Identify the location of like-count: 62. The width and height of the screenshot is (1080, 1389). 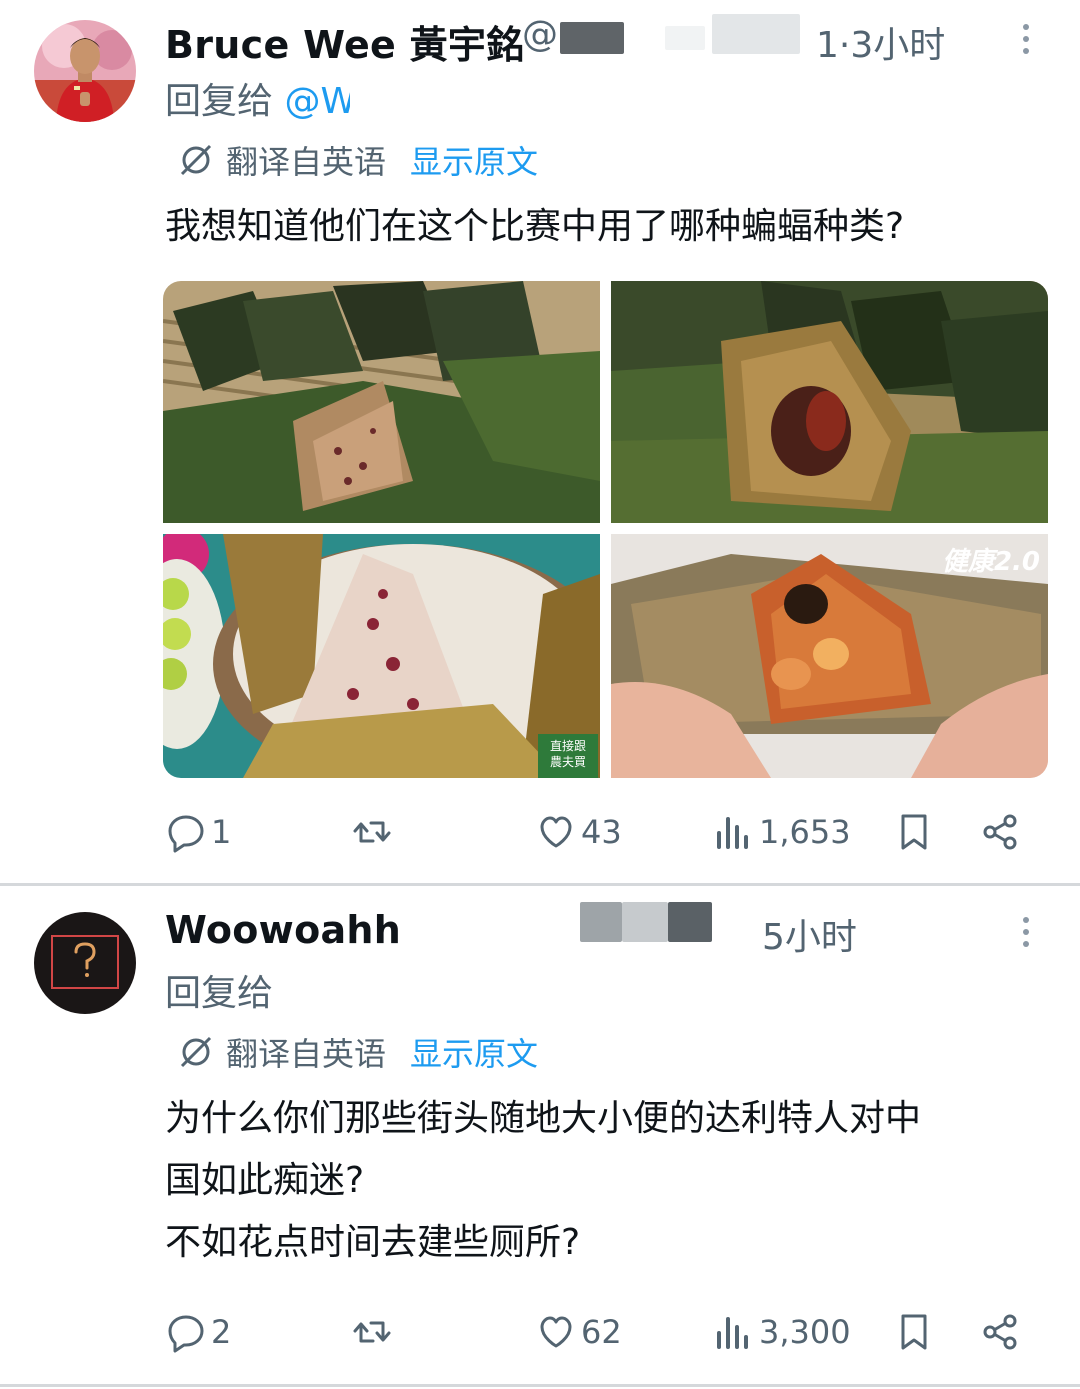
(601, 1332).